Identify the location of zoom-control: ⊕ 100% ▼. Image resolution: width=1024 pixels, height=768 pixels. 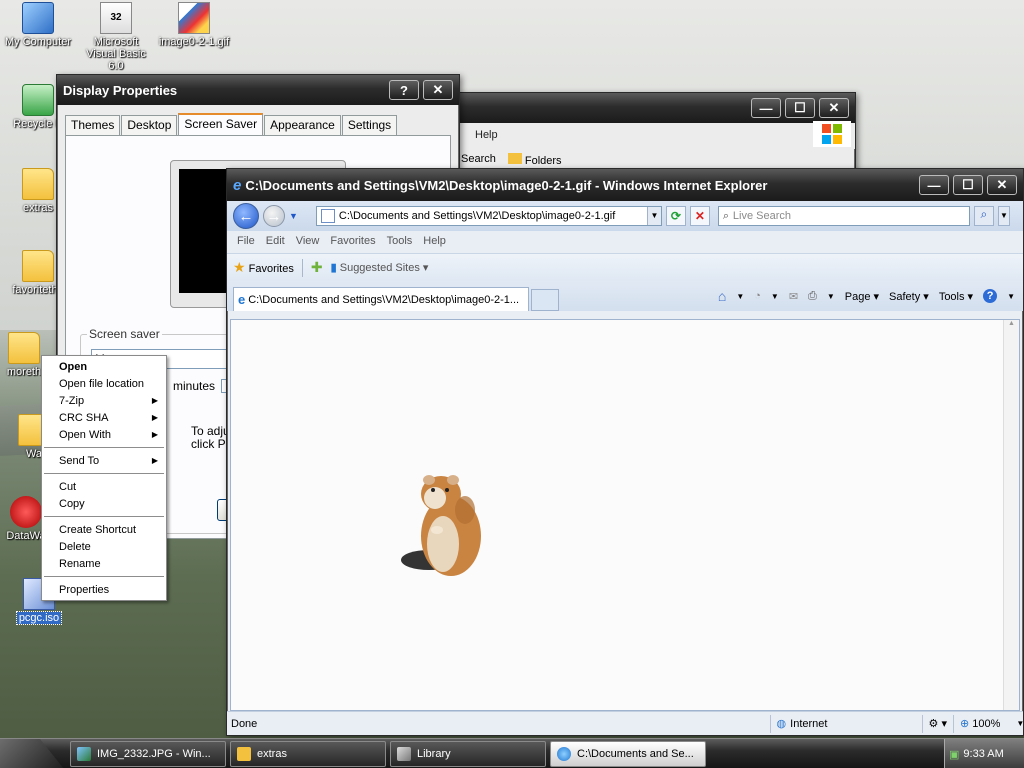
(988, 723).